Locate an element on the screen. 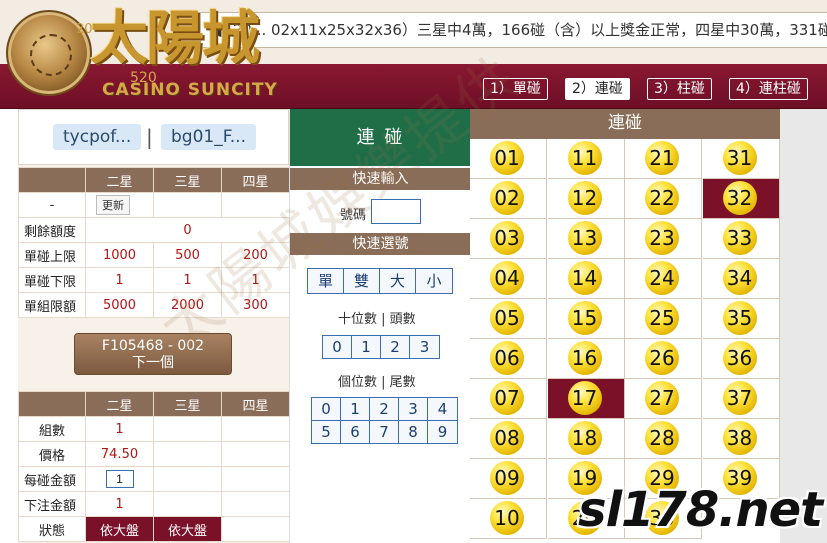 The image size is (827, 543). number-ball: 11 is located at coordinates (584, 158).